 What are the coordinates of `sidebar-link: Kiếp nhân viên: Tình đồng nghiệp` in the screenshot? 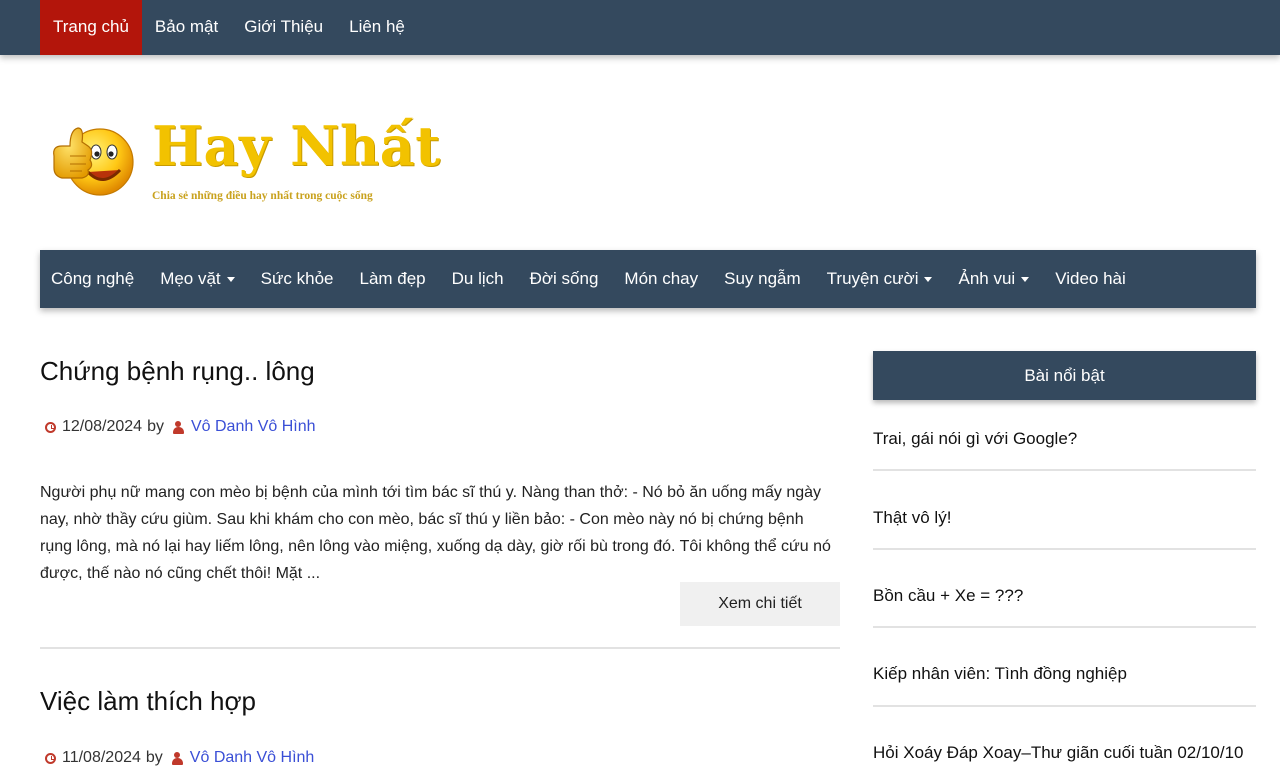 It's located at (1064, 674).